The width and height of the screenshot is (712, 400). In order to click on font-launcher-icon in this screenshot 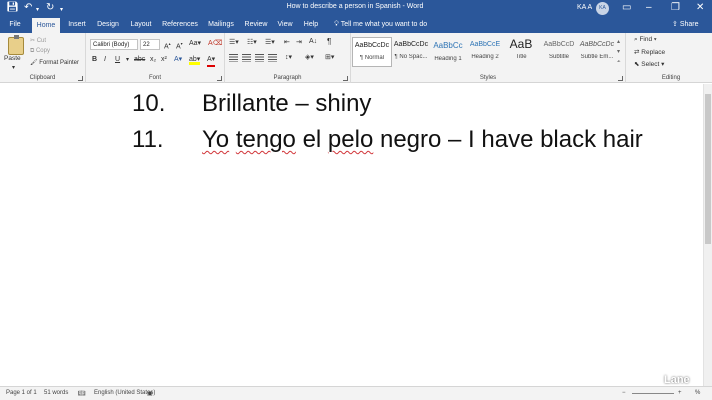, I will do `click(219, 78)`.